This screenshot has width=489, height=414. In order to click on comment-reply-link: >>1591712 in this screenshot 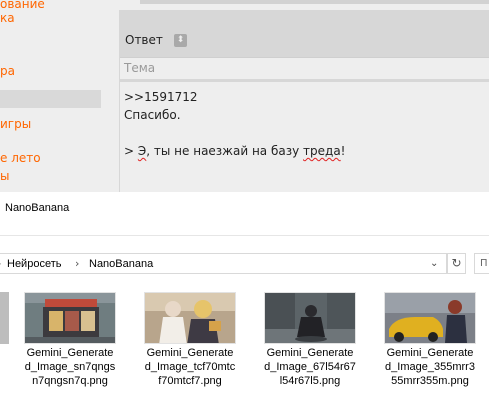, I will do `click(161, 97)`.